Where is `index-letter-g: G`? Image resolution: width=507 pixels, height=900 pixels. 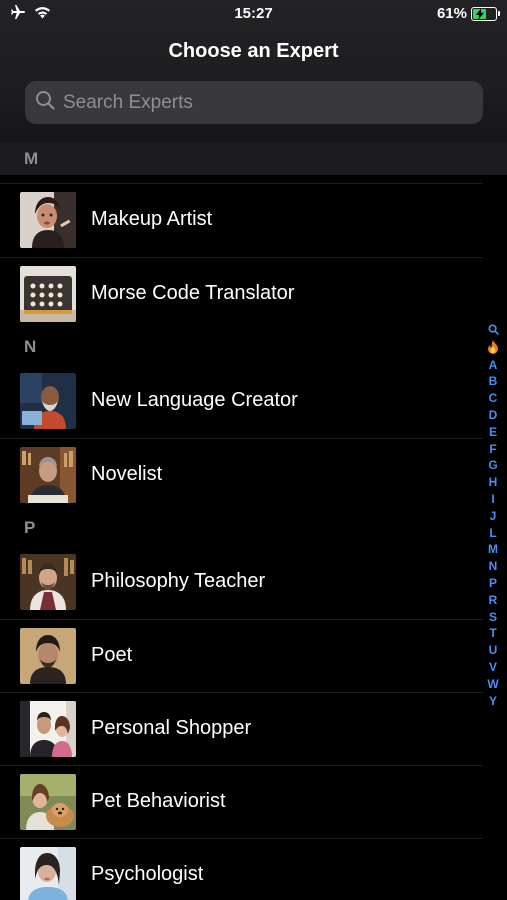
index-letter-g: G is located at coordinates (492, 465).